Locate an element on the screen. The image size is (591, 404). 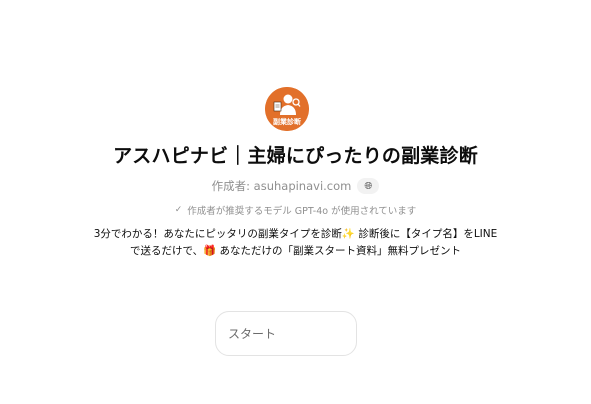
starter-label: スタート is located at coordinates (252, 334).